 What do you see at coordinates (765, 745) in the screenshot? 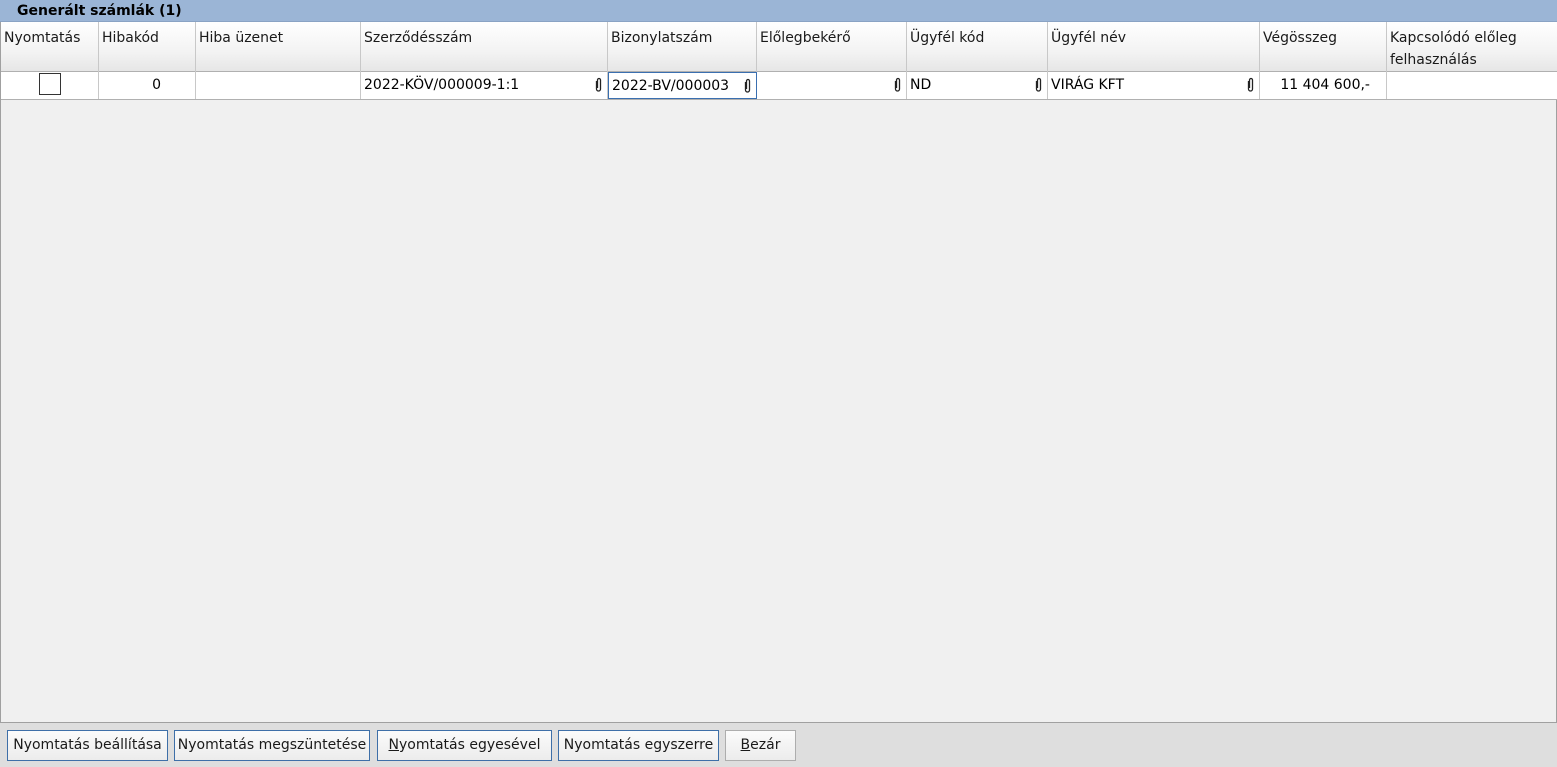
I see `close-label: ezár` at bounding box center [765, 745].